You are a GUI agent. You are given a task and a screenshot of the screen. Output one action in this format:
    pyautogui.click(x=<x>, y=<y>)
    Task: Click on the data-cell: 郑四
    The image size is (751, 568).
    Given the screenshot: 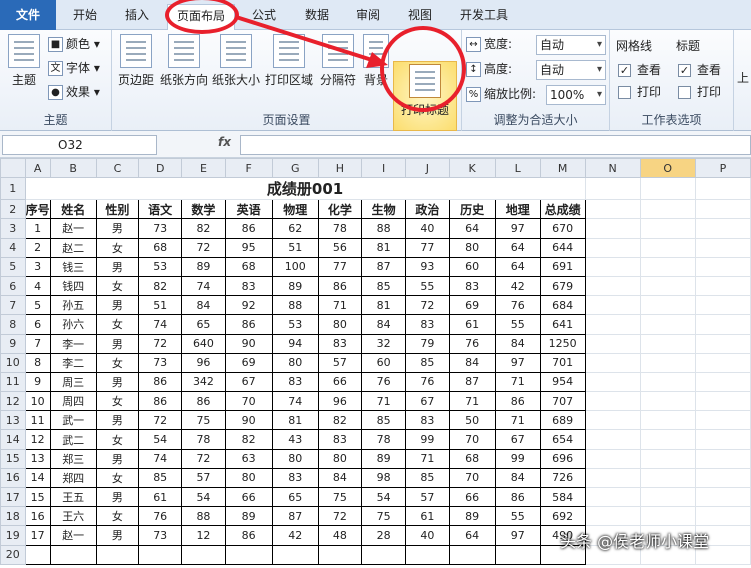 What is the action you would take?
    pyautogui.click(x=73, y=478)
    